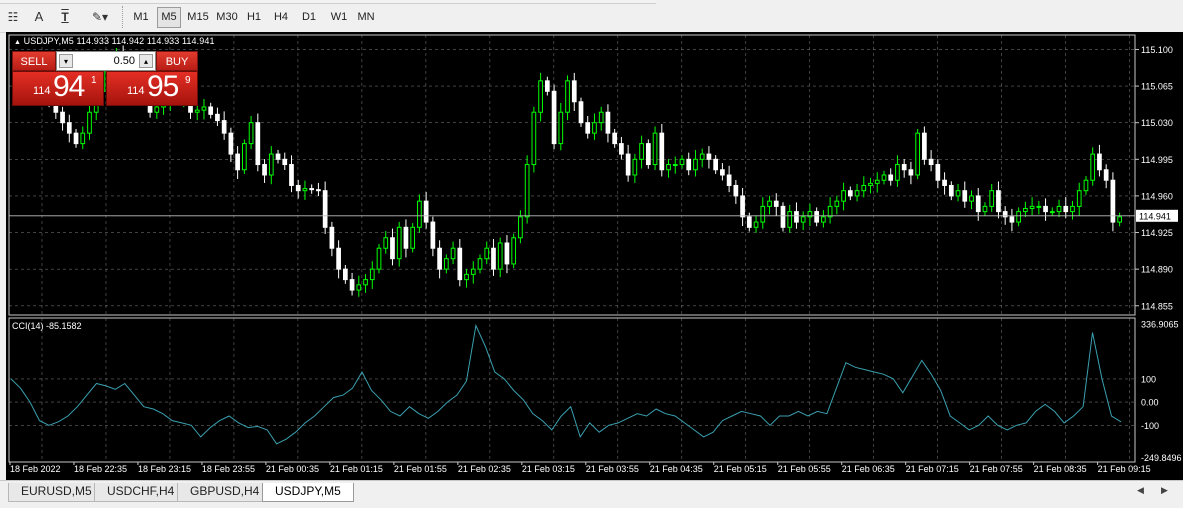 Image resolution: width=1183 pixels, height=508 pixels. I want to click on cci-tick-label: 100, so click(1148, 379).